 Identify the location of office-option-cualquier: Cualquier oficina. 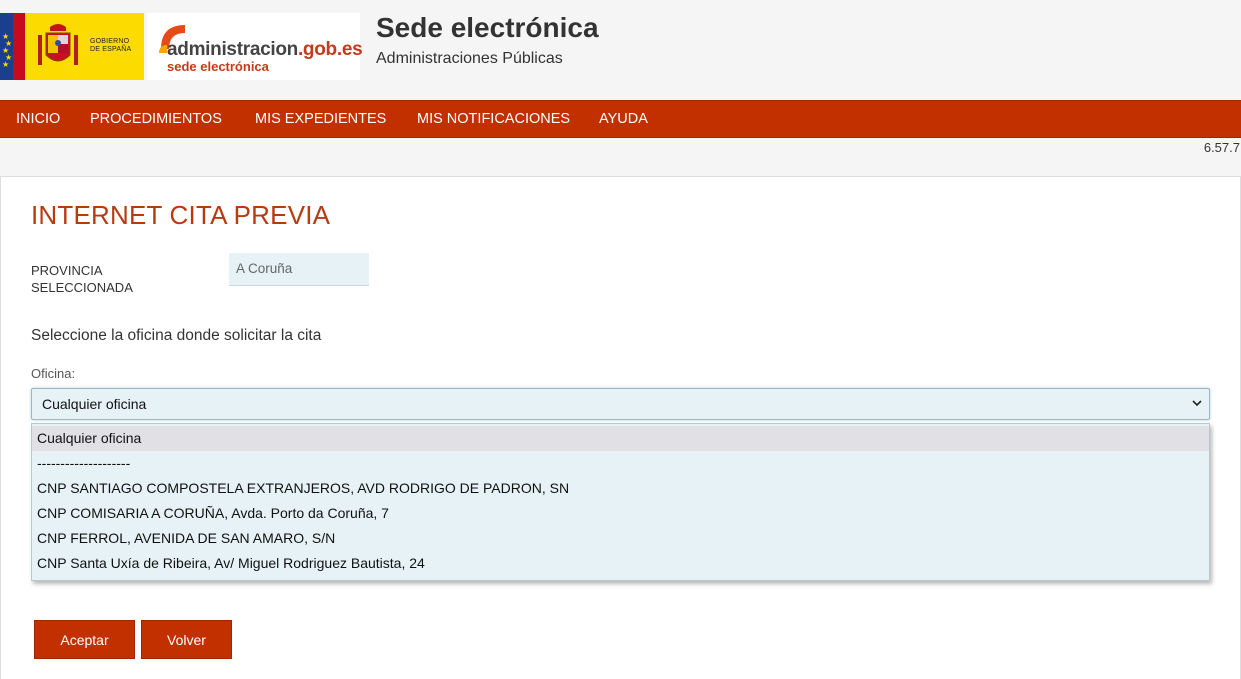
(620, 438).